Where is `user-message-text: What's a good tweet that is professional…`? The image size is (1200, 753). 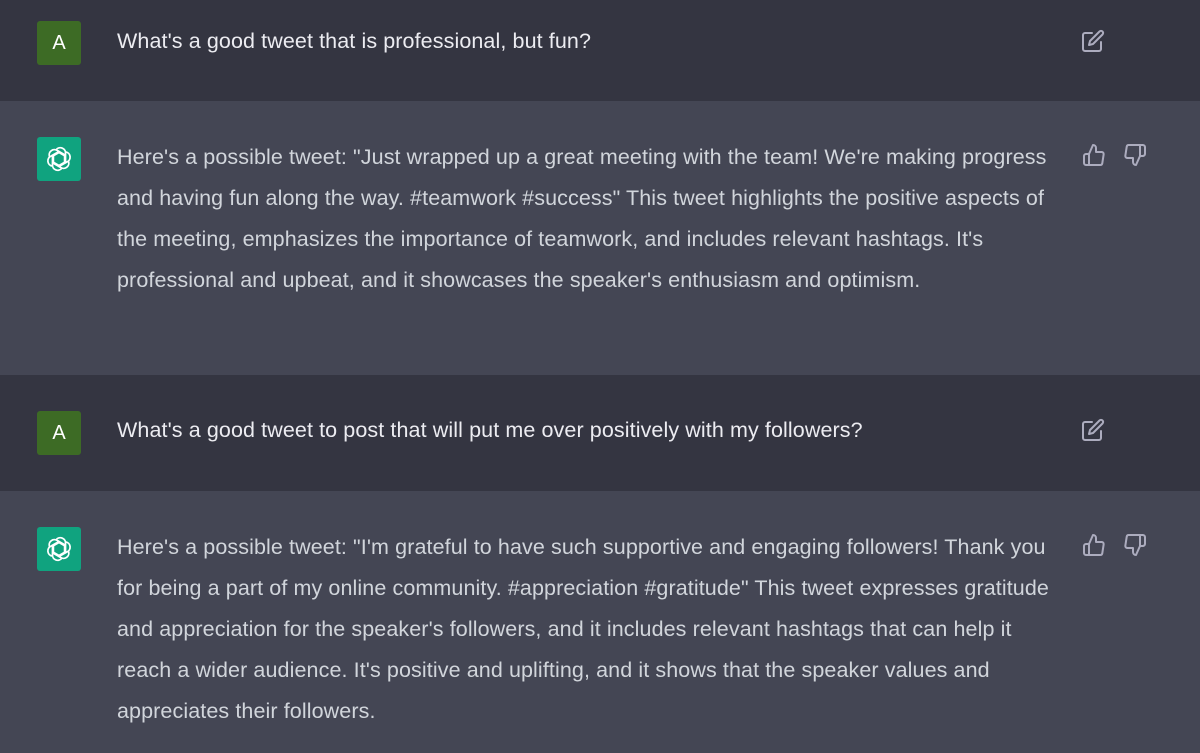 user-message-text: What's a good tweet that is professional… is located at coordinates (354, 41).